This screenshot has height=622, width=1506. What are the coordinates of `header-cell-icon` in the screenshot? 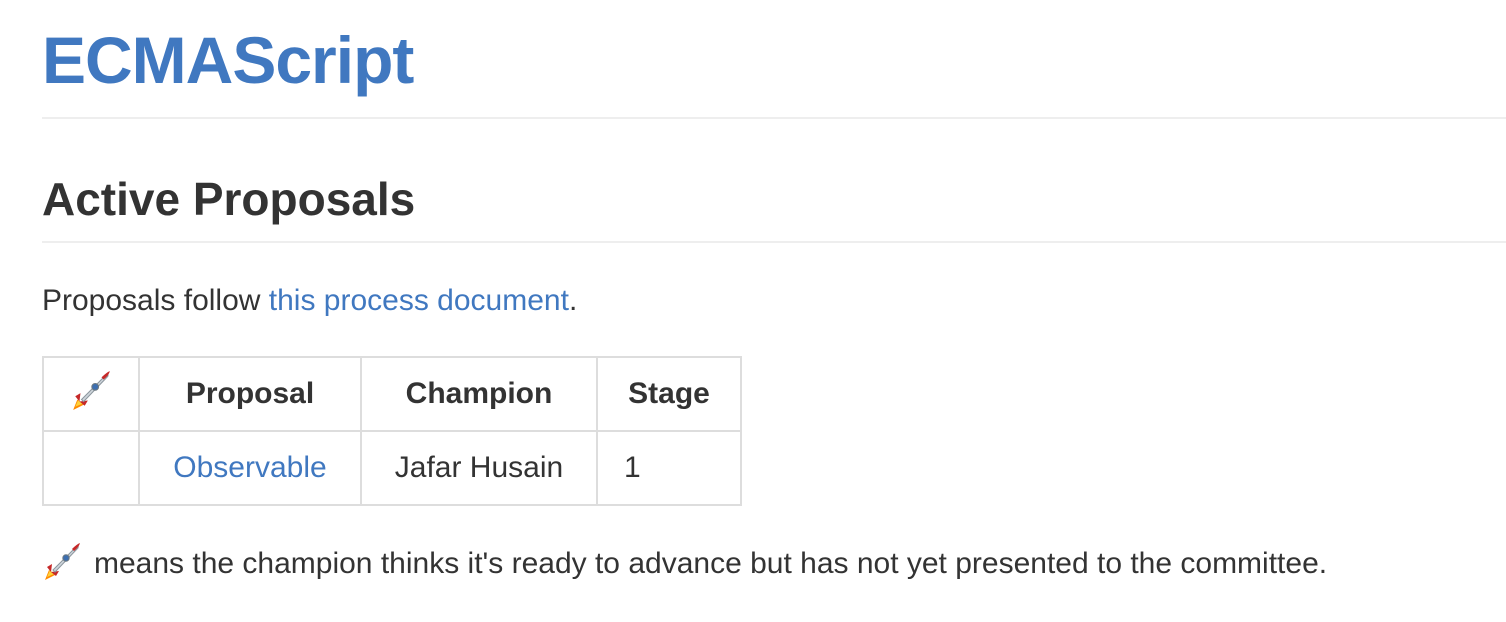 It's located at (91, 394).